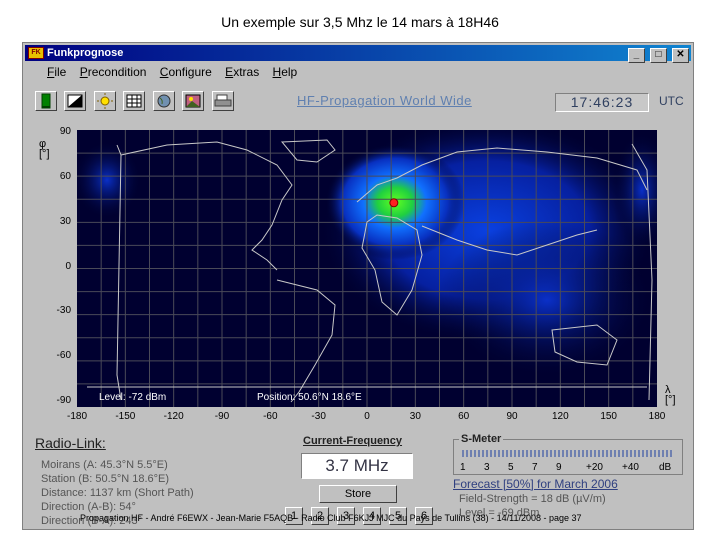  Describe the element at coordinates (104, 465) in the screenshot. I see `radio-link-station-a: Moirans (A: 45.3°N 5.5°E)` at that location.